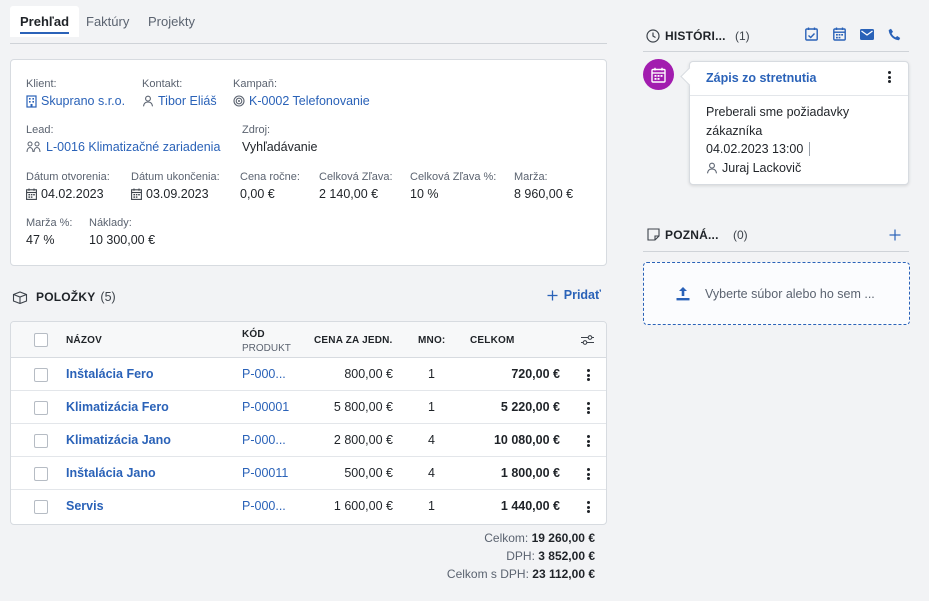 This screenshot has width=929, height=601. What do you see at coordinates (349, 194) in the screenshot?
I see `celkova-zlava-value: 2 140,00 €` at bounding box center [349, 194].